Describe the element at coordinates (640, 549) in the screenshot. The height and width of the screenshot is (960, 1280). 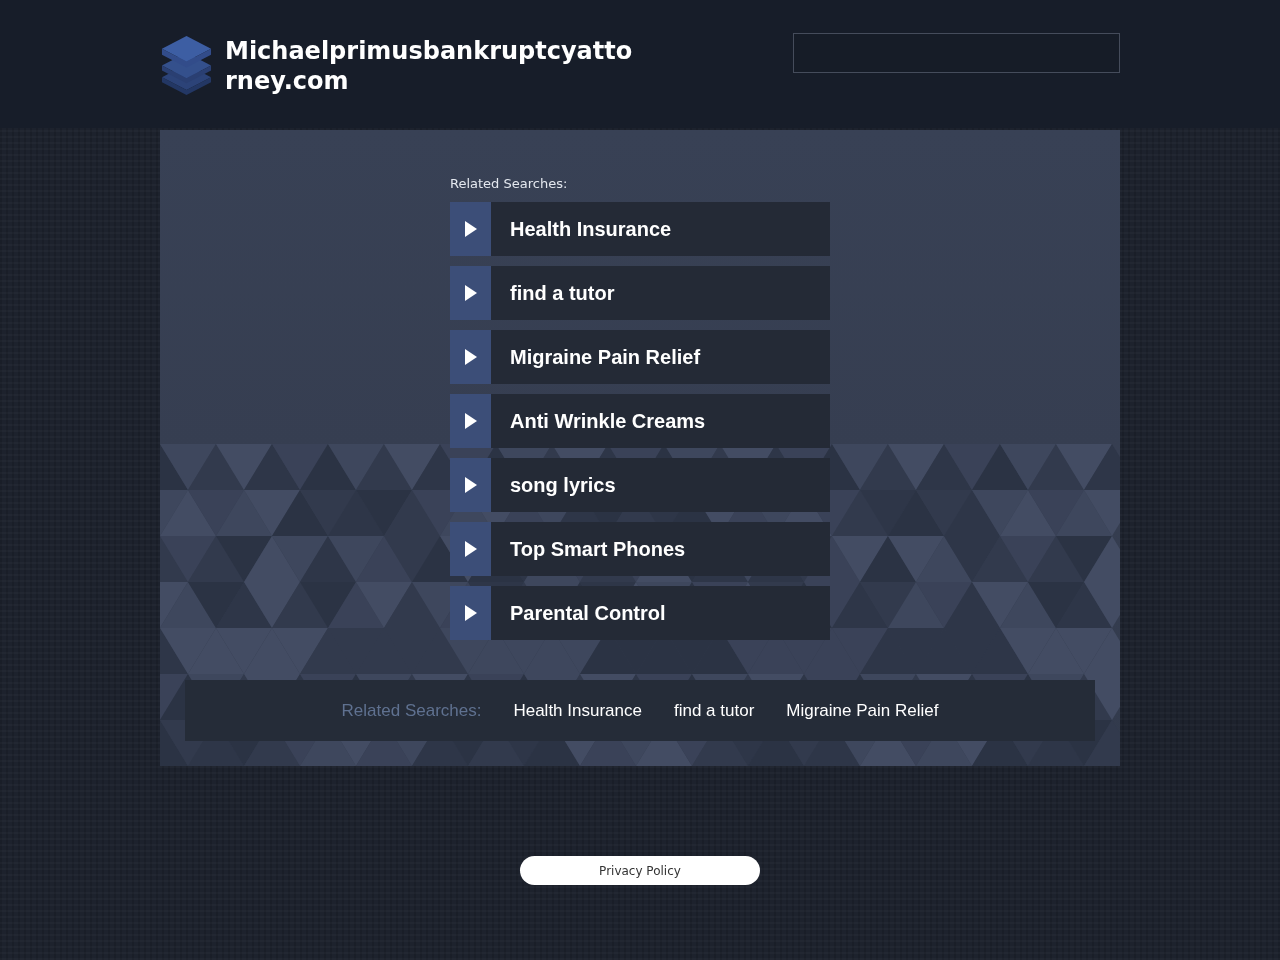
I see `search-link: Top Smart Phones` at that location.